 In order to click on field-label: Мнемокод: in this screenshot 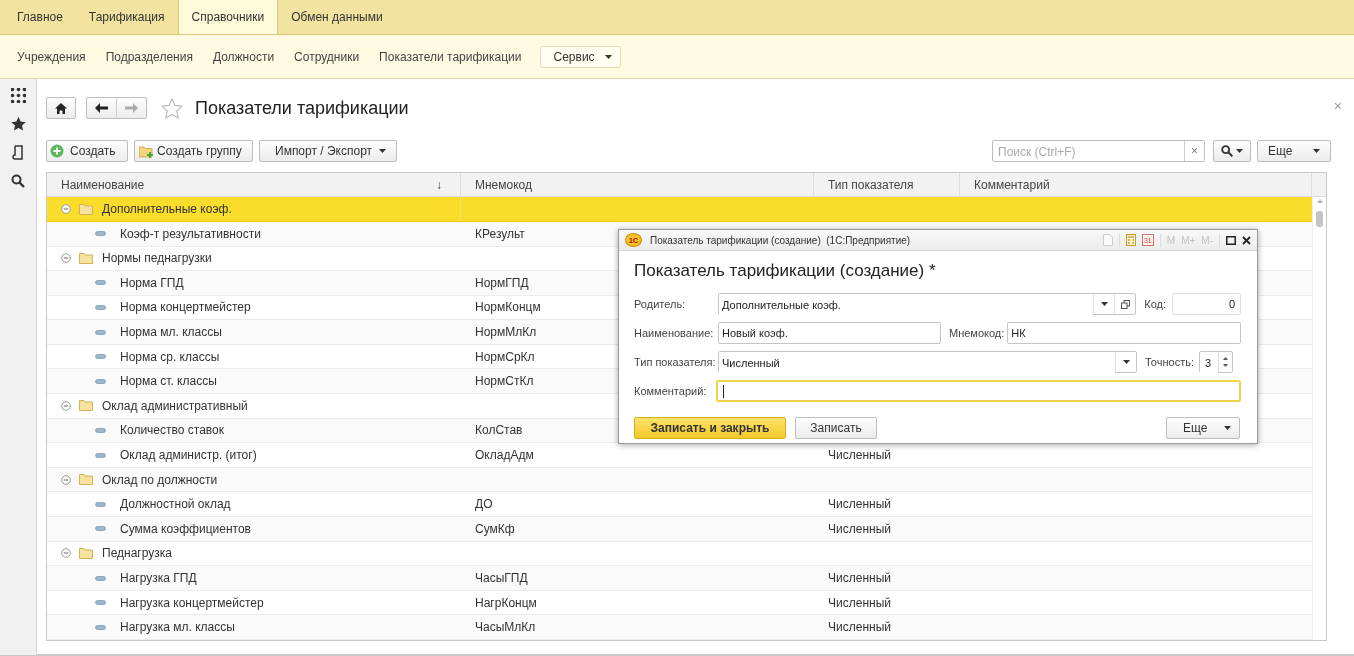, I will do `click(977, 333)`.